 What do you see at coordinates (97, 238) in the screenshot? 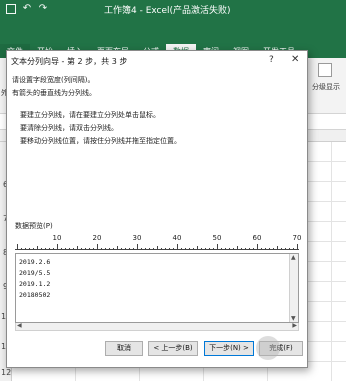
I see `ruler-number: 20` at bounding box center [97, 238].